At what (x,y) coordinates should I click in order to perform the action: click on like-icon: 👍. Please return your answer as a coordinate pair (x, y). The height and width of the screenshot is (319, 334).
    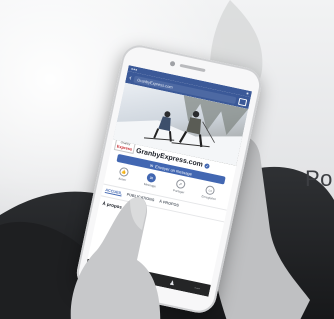
    Looking at the image, I should click on (124, 172).